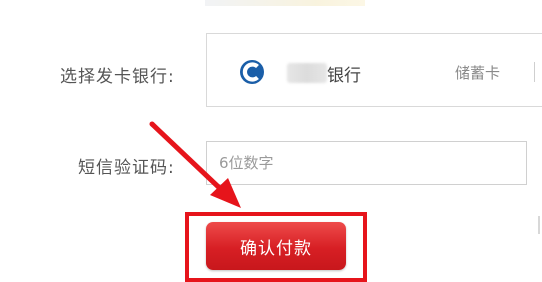  I want to click on card-type: 储蓄卡, so click(478, 73).